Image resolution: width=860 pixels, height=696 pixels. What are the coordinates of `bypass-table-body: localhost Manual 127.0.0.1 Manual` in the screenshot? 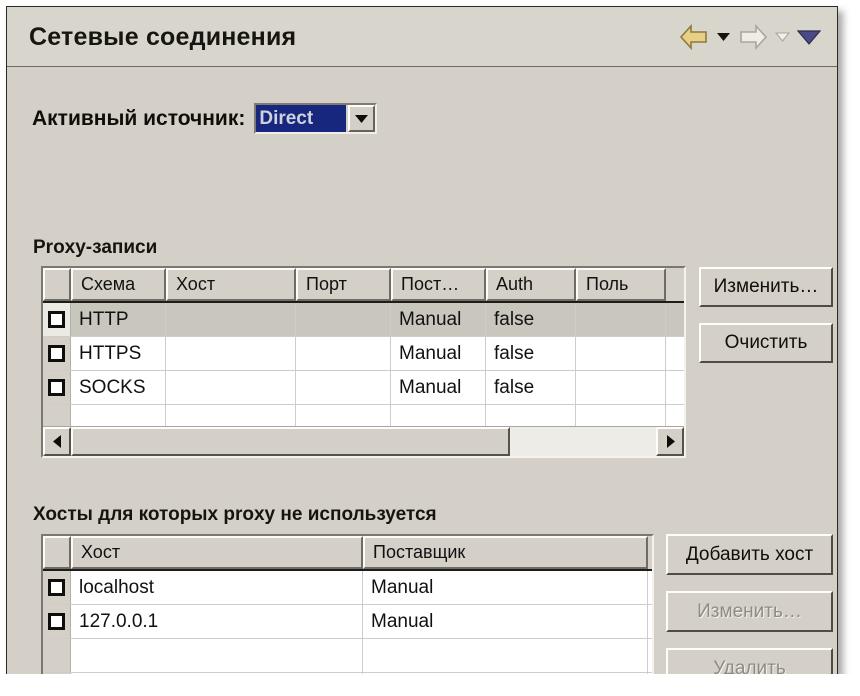 It's located at (347, 624).